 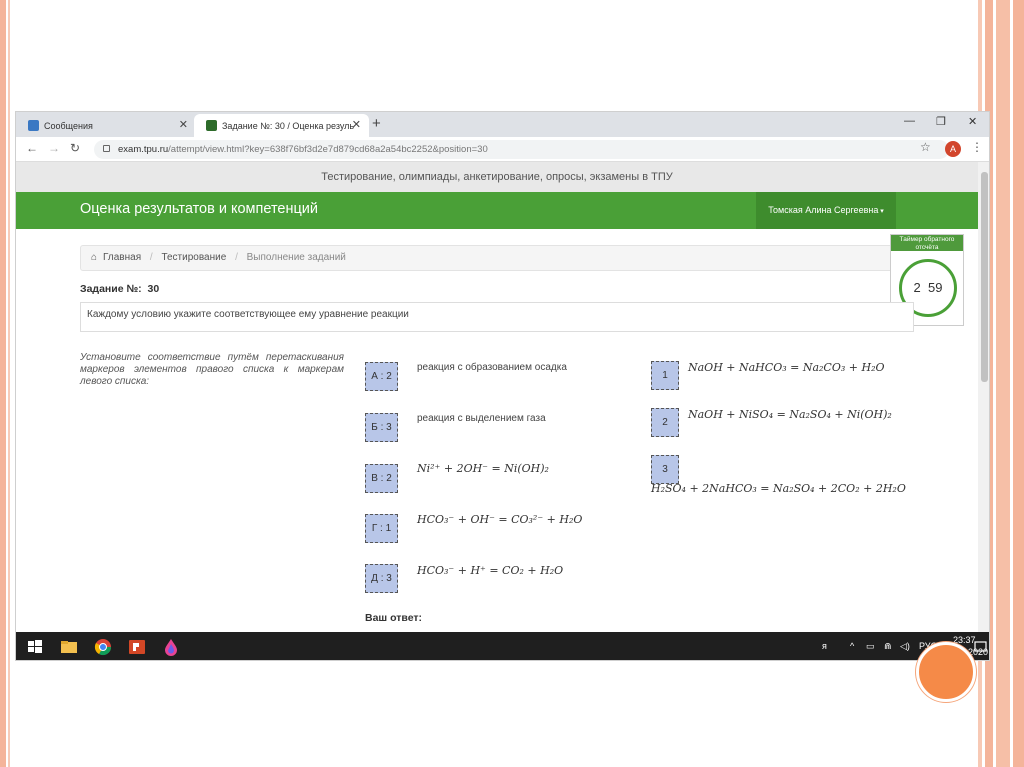 I want to click on left-marker-v: В : 2, so click(x=381, y=478).